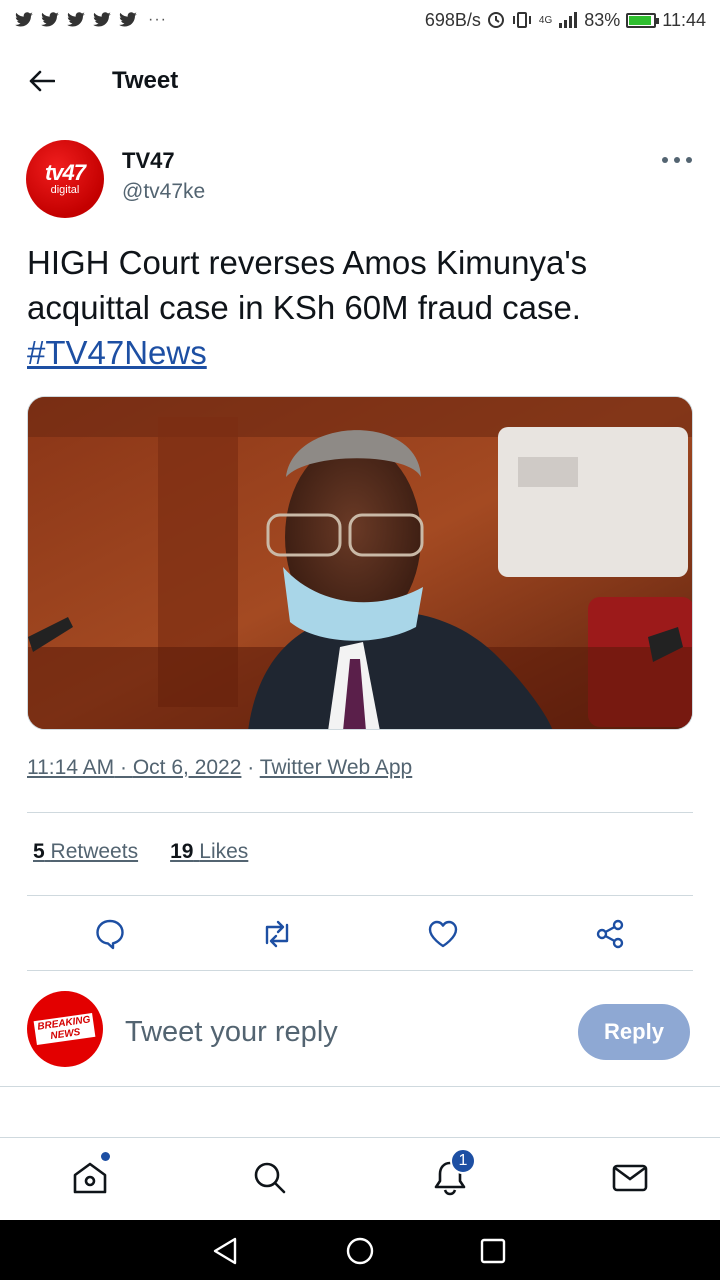 The height and width of the screenshot is (1280, 720). I want to click on tweet-actions, so click(360, 934).